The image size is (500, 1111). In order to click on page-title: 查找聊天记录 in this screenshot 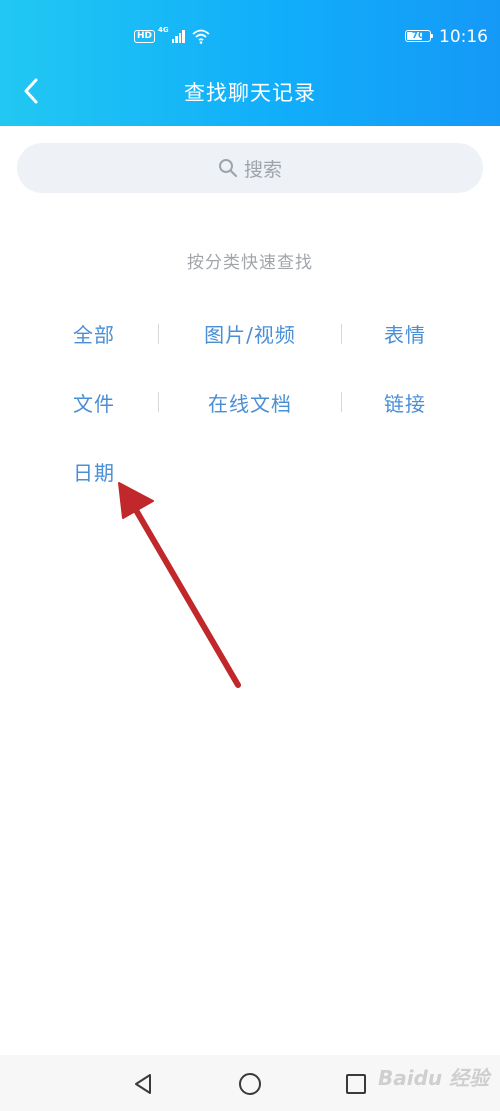, I will do `click(250, 93)`.